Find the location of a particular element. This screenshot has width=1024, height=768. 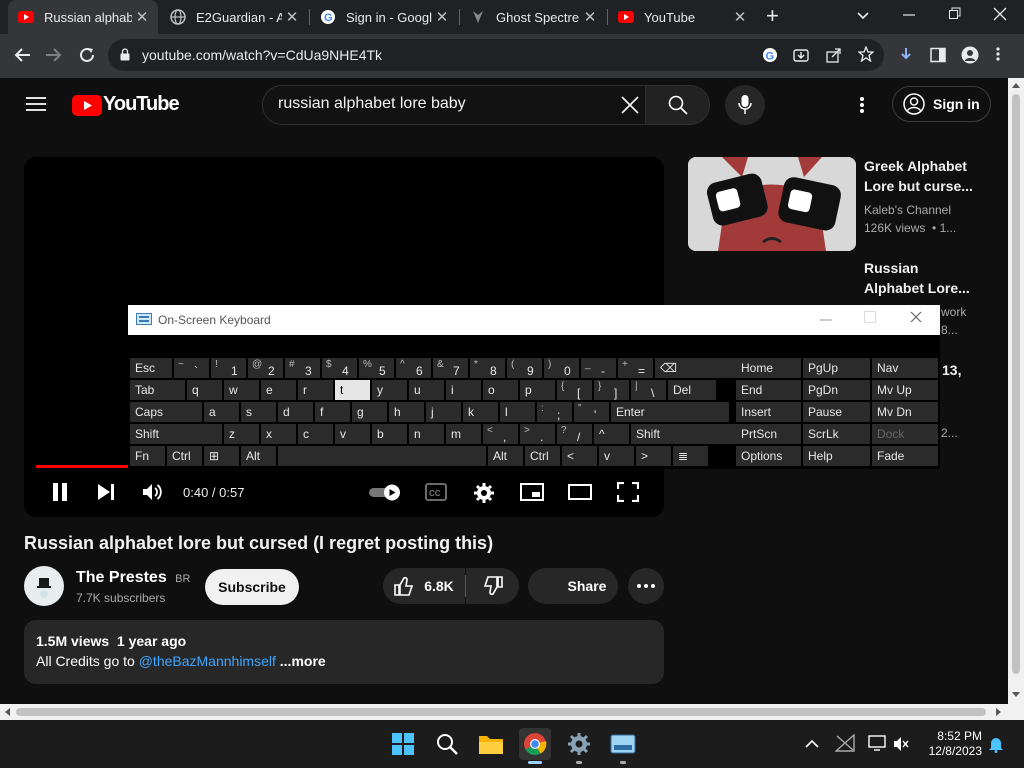

osk-title-bar: On-Screen Keyboard is located at coordinates (534, 320).